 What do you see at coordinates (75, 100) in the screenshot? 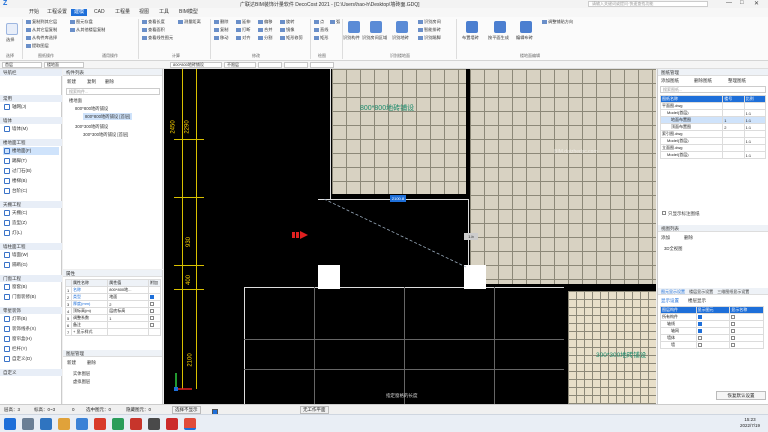
I see `tree-node-floor: 楼地面` at bounding box center [75, 100].